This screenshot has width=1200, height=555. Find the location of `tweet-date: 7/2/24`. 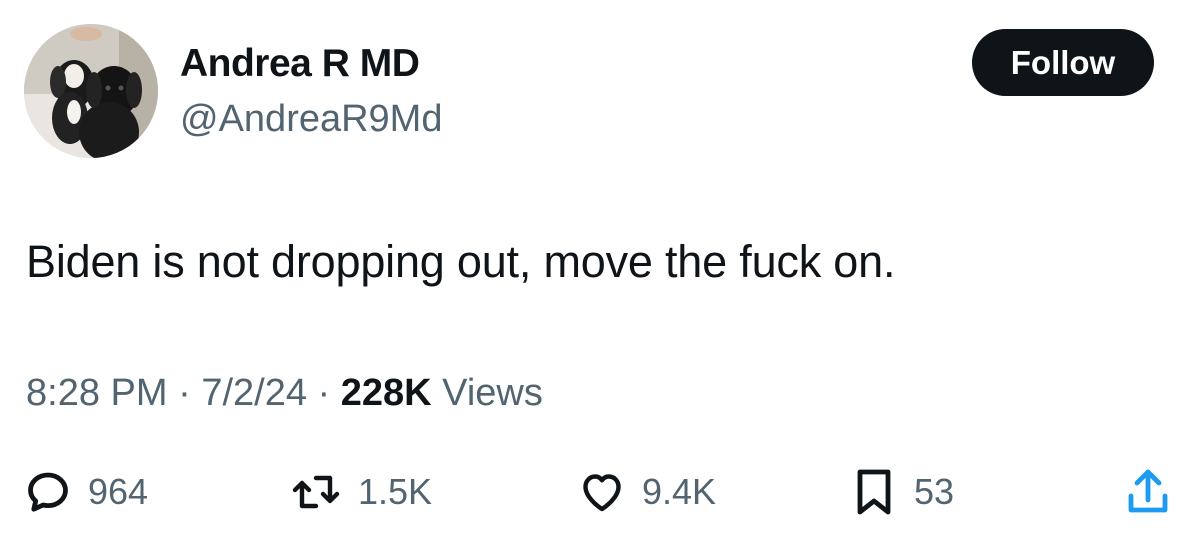

tweet-date: 7/2/24 is located at coordinates (254, 393).